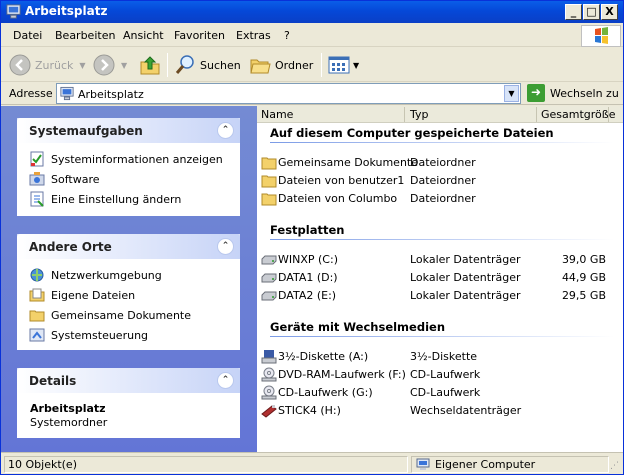  Describe the element at coordinates (82, 65) in the screenshot. I see `back-dropdown-icon: ▼` at that location.